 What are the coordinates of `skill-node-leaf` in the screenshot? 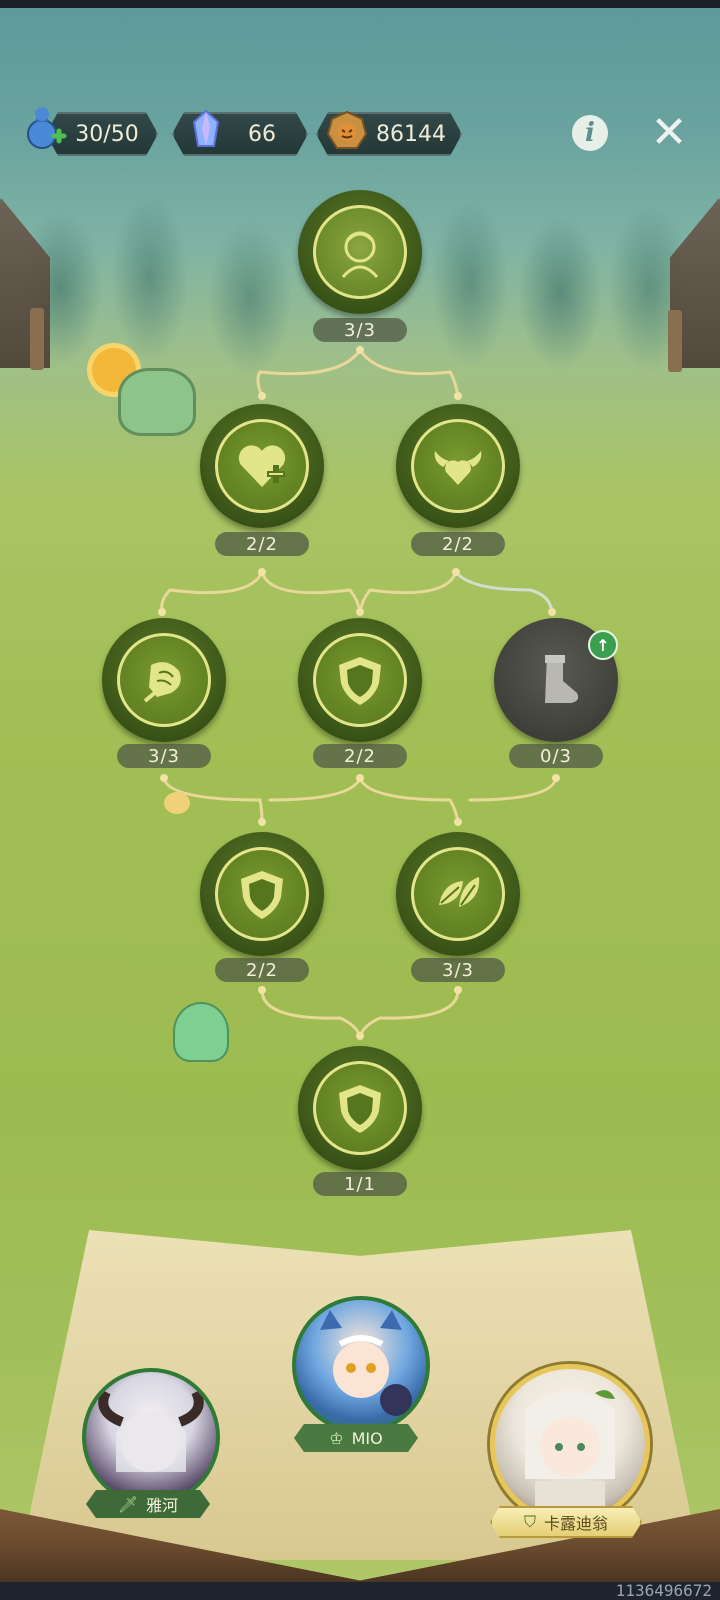 It's located at (458, 894).